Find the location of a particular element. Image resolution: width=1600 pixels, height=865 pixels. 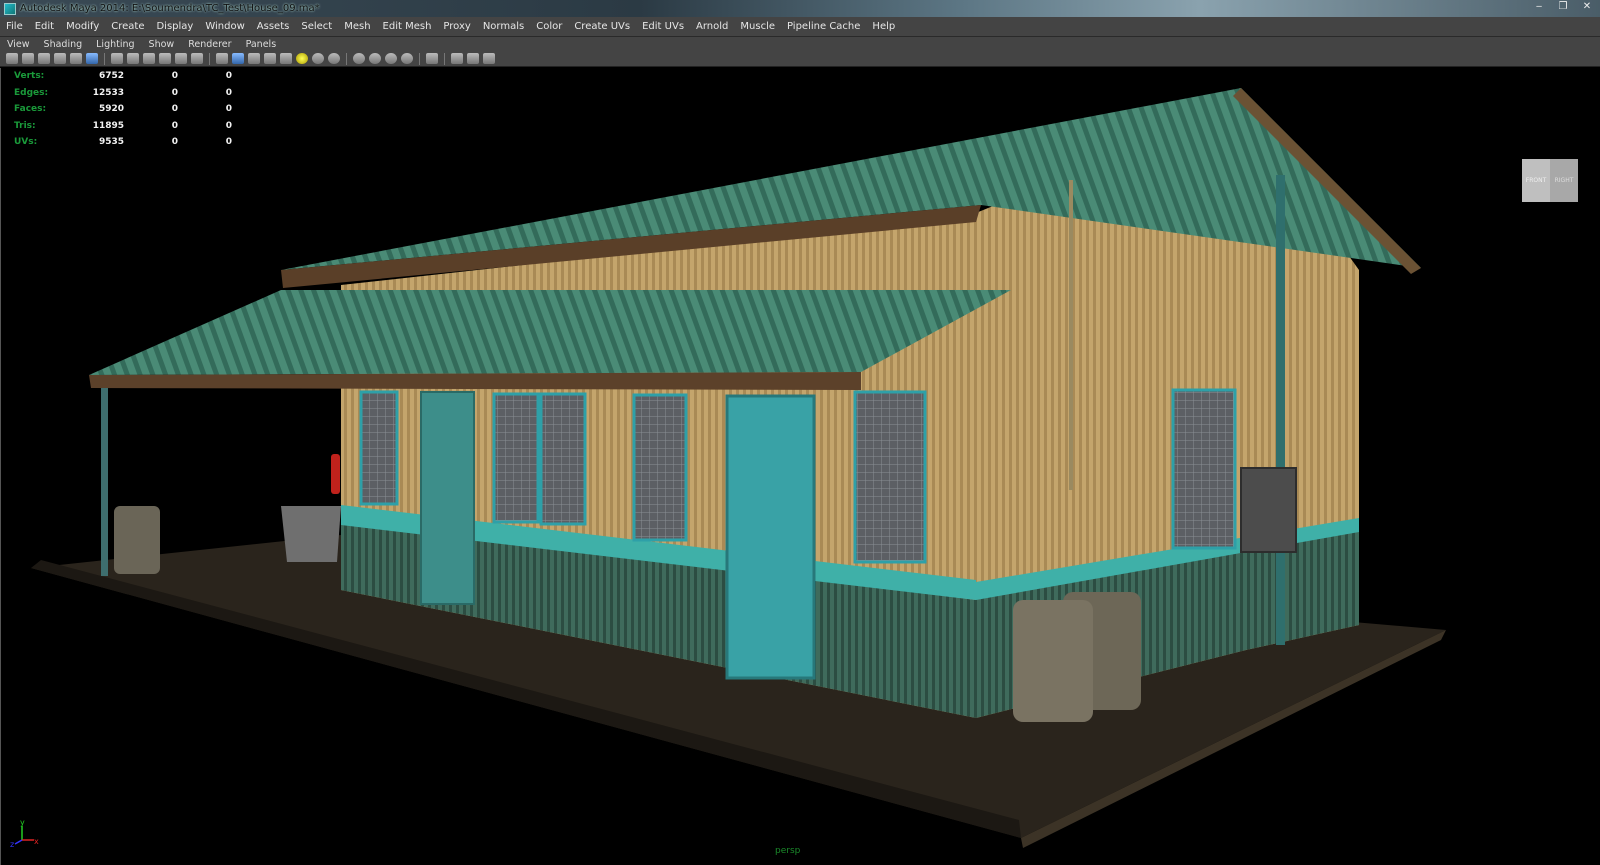

bookmark-icon is located at coordinates (28, 58).